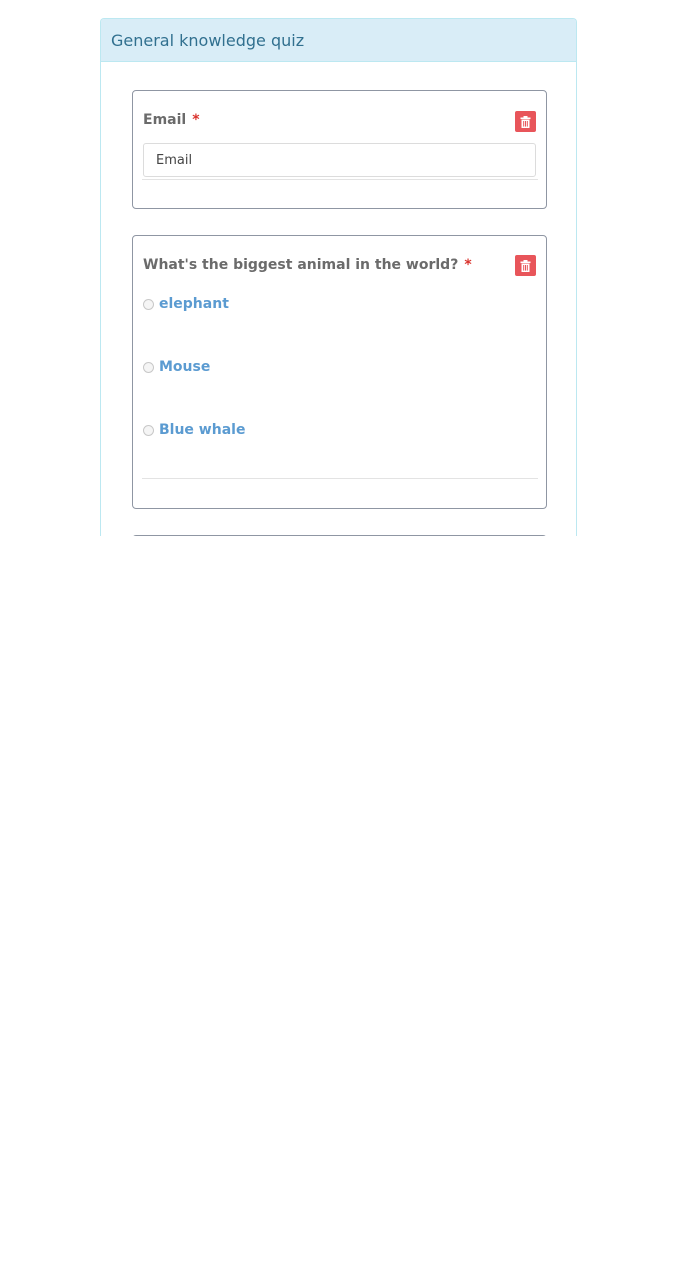 Image resolution: width=679 pixels, height=1278 pixels. I want to click on question-label: What's the biggest animal in the world? *, so click(307, 265).